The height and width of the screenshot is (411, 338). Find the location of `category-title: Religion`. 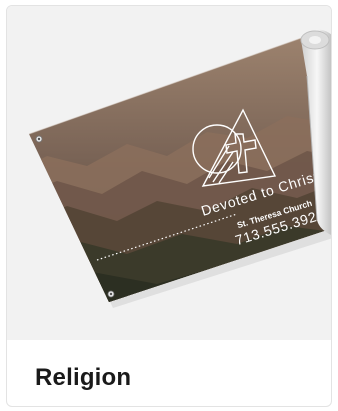

category-title: Religion is located at coordinates (83, 378).